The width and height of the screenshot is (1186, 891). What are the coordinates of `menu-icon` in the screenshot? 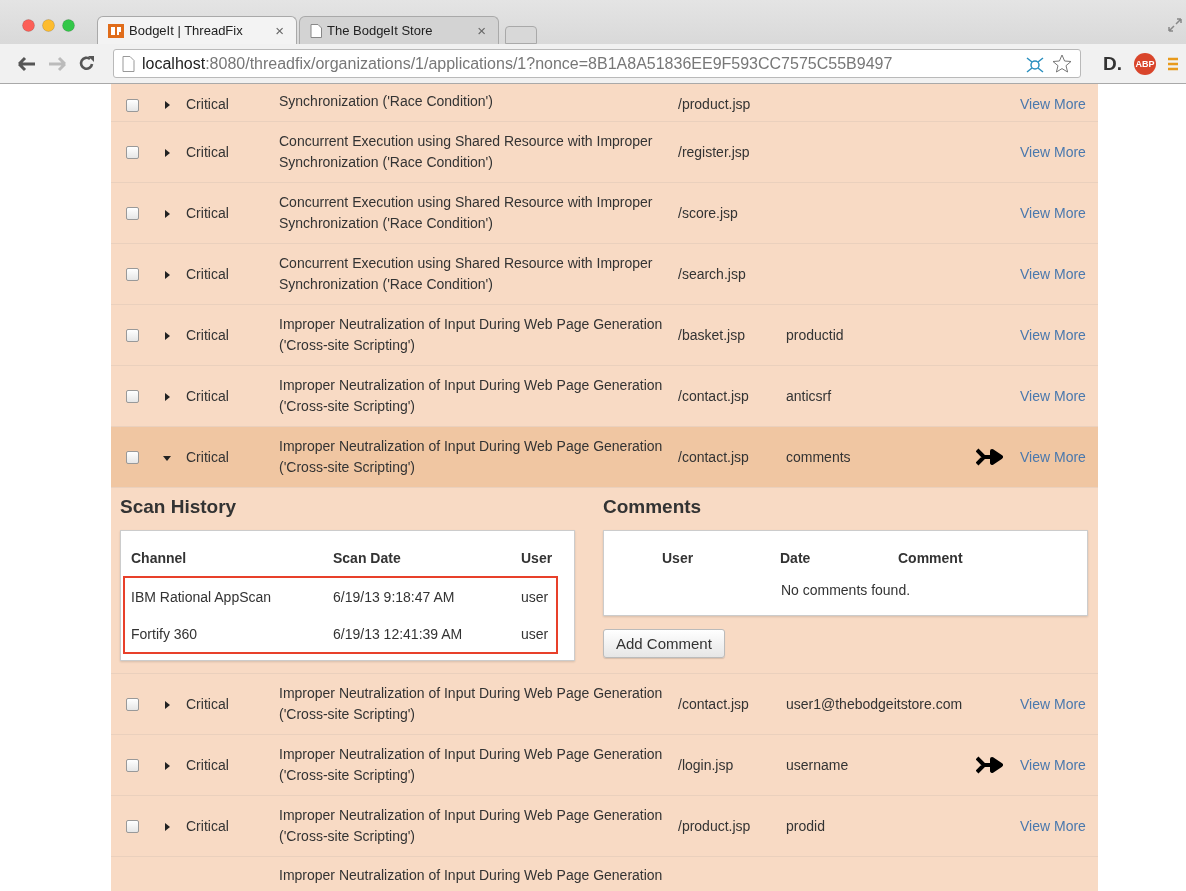 It's located at (1173, 63).